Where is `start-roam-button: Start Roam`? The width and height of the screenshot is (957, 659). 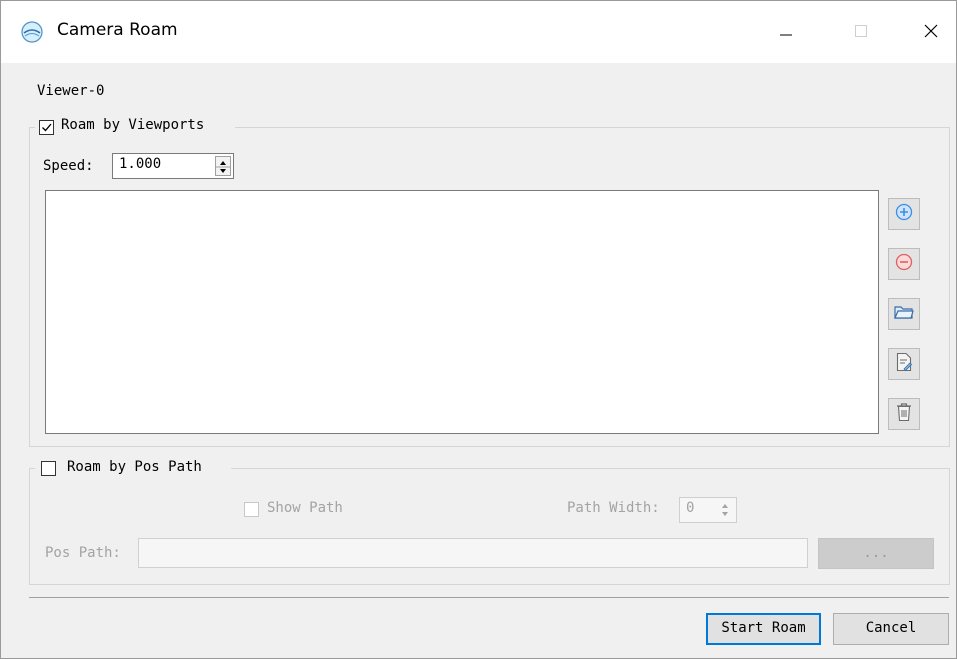
start-roam-button: Start Roam is located at coordinates (763, 629).